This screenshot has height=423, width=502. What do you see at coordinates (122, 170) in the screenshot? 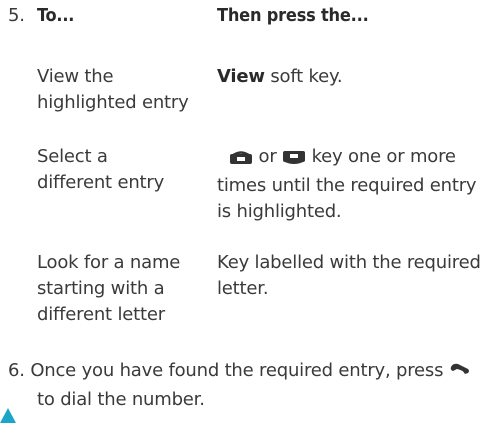
I see `row2-action: Select a different entry` at bounding box center [122, 170].